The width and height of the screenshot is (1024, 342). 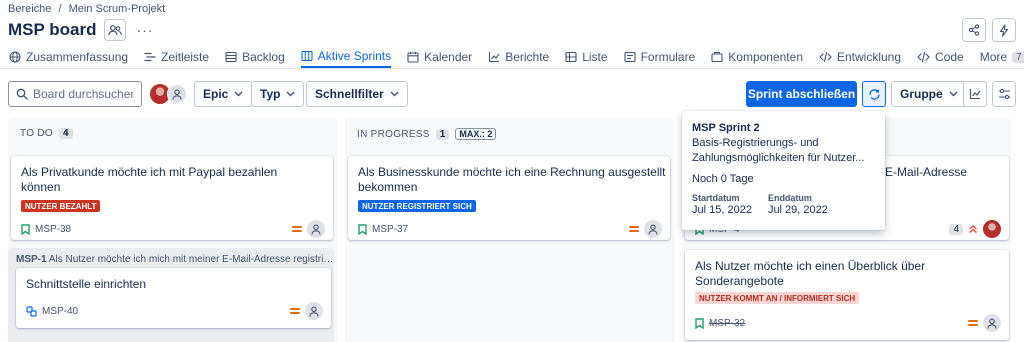 I want to click on unassigned-avatar, so click(x=177, y=94).